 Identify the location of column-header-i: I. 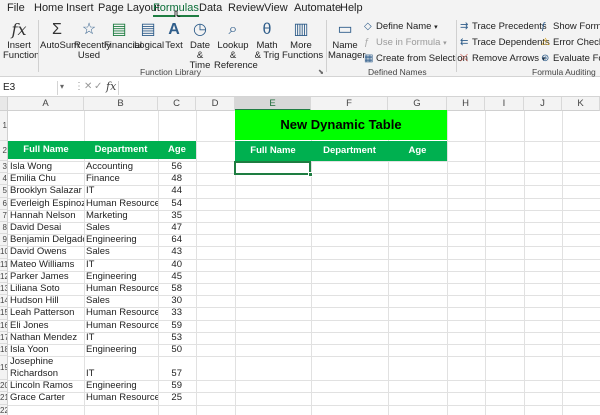
(504, 104).